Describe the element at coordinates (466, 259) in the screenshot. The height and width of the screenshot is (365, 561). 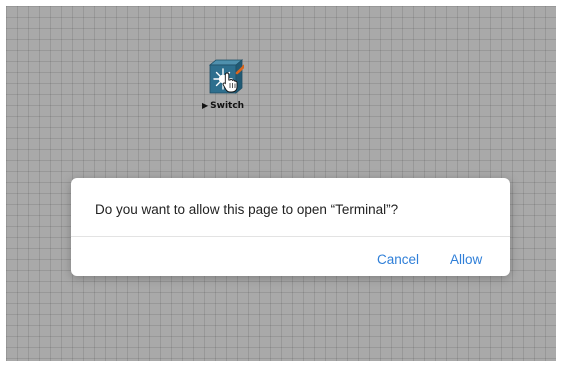
I see `allow-button: Allow` at that location.